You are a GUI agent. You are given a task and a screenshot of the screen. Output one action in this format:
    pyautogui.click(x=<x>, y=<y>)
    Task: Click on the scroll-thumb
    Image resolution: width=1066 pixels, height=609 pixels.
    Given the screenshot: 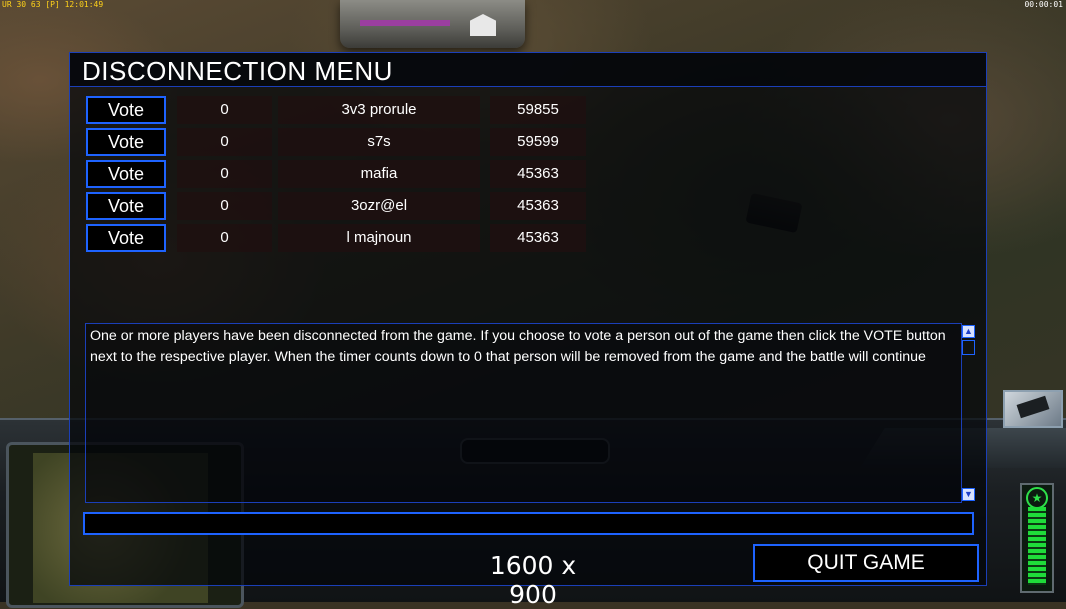 What is the action you would take?
    pyautogui.click(x=968, y=347)
    